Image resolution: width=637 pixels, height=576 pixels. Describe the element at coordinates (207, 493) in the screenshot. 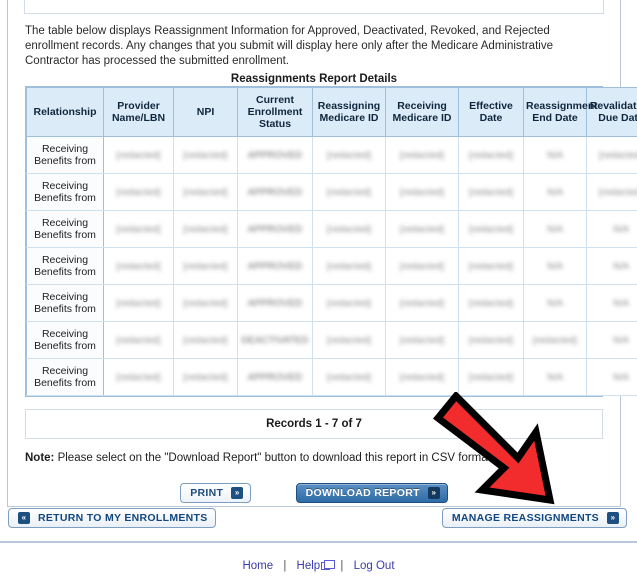

I see `print-button-label: PRINT` at that location.